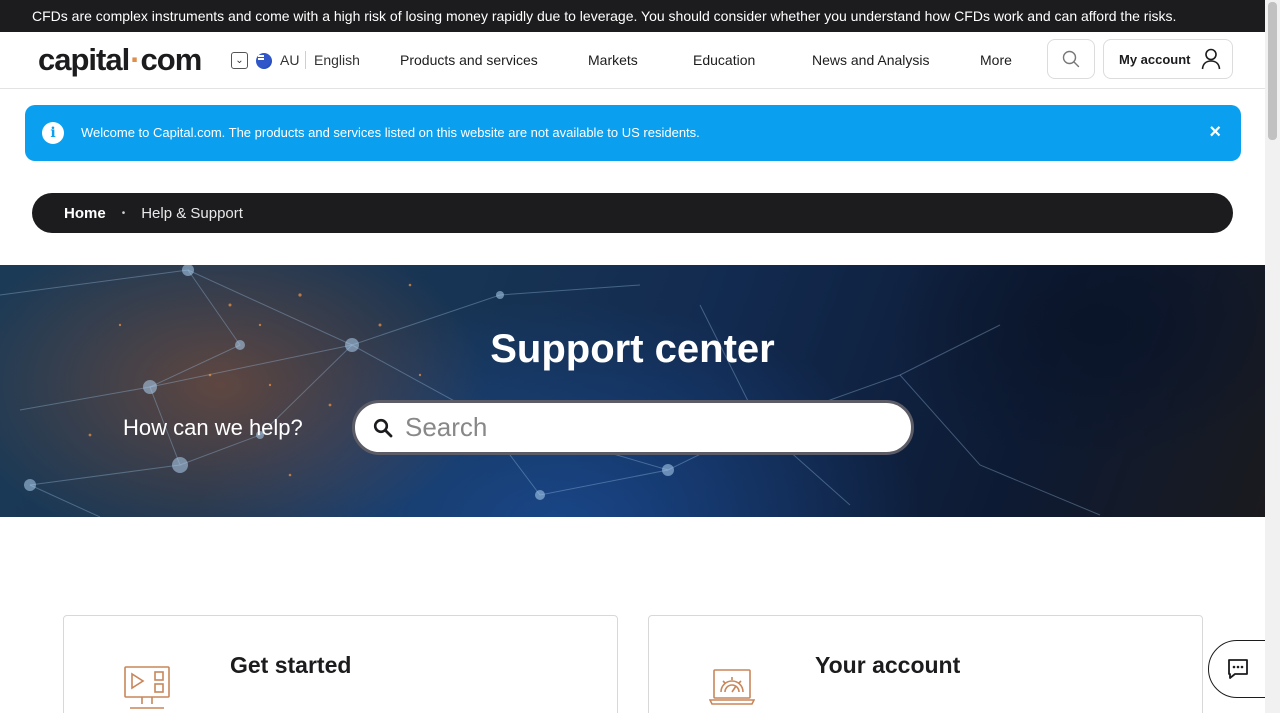 The image size is (1280, 713). I want to click on card-title: Your account, so click(888, 665).